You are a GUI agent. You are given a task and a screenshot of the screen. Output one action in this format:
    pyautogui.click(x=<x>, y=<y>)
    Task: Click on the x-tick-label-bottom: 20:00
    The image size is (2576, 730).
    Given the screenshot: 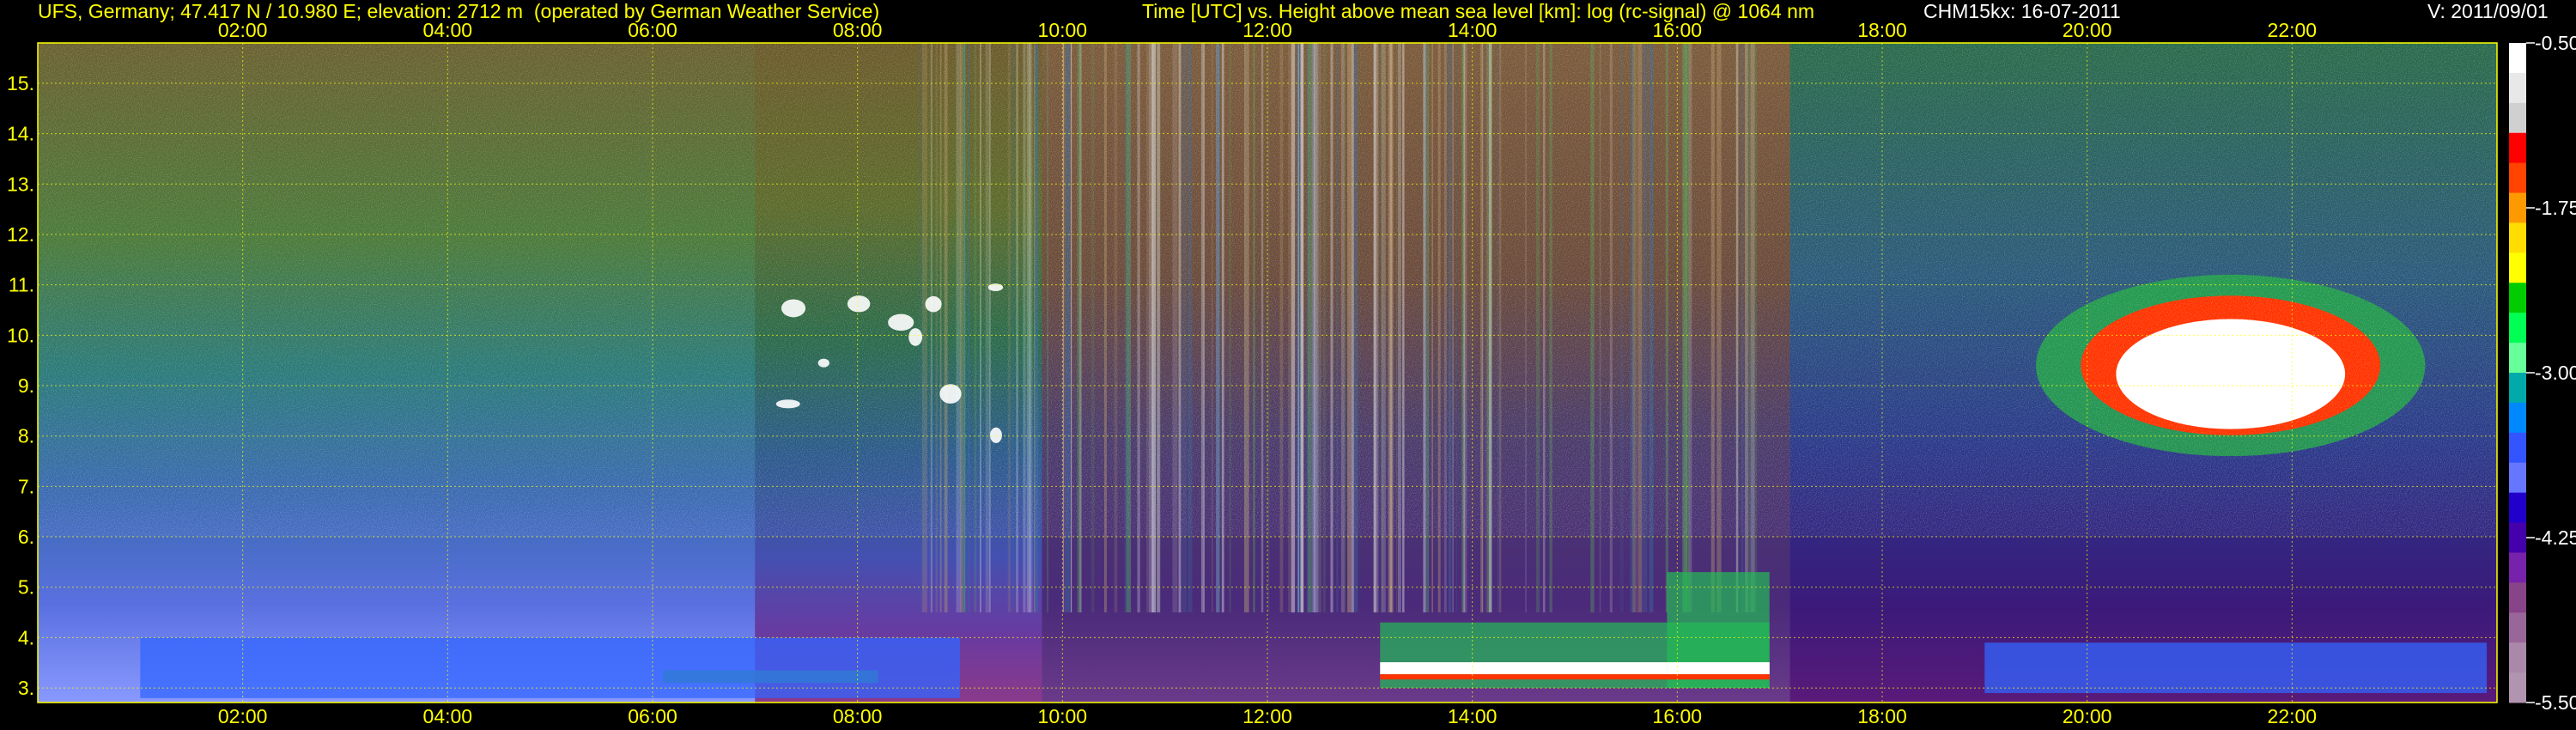 What is the action you would take?
    pyautogui.click(x=2087, y=716)
    